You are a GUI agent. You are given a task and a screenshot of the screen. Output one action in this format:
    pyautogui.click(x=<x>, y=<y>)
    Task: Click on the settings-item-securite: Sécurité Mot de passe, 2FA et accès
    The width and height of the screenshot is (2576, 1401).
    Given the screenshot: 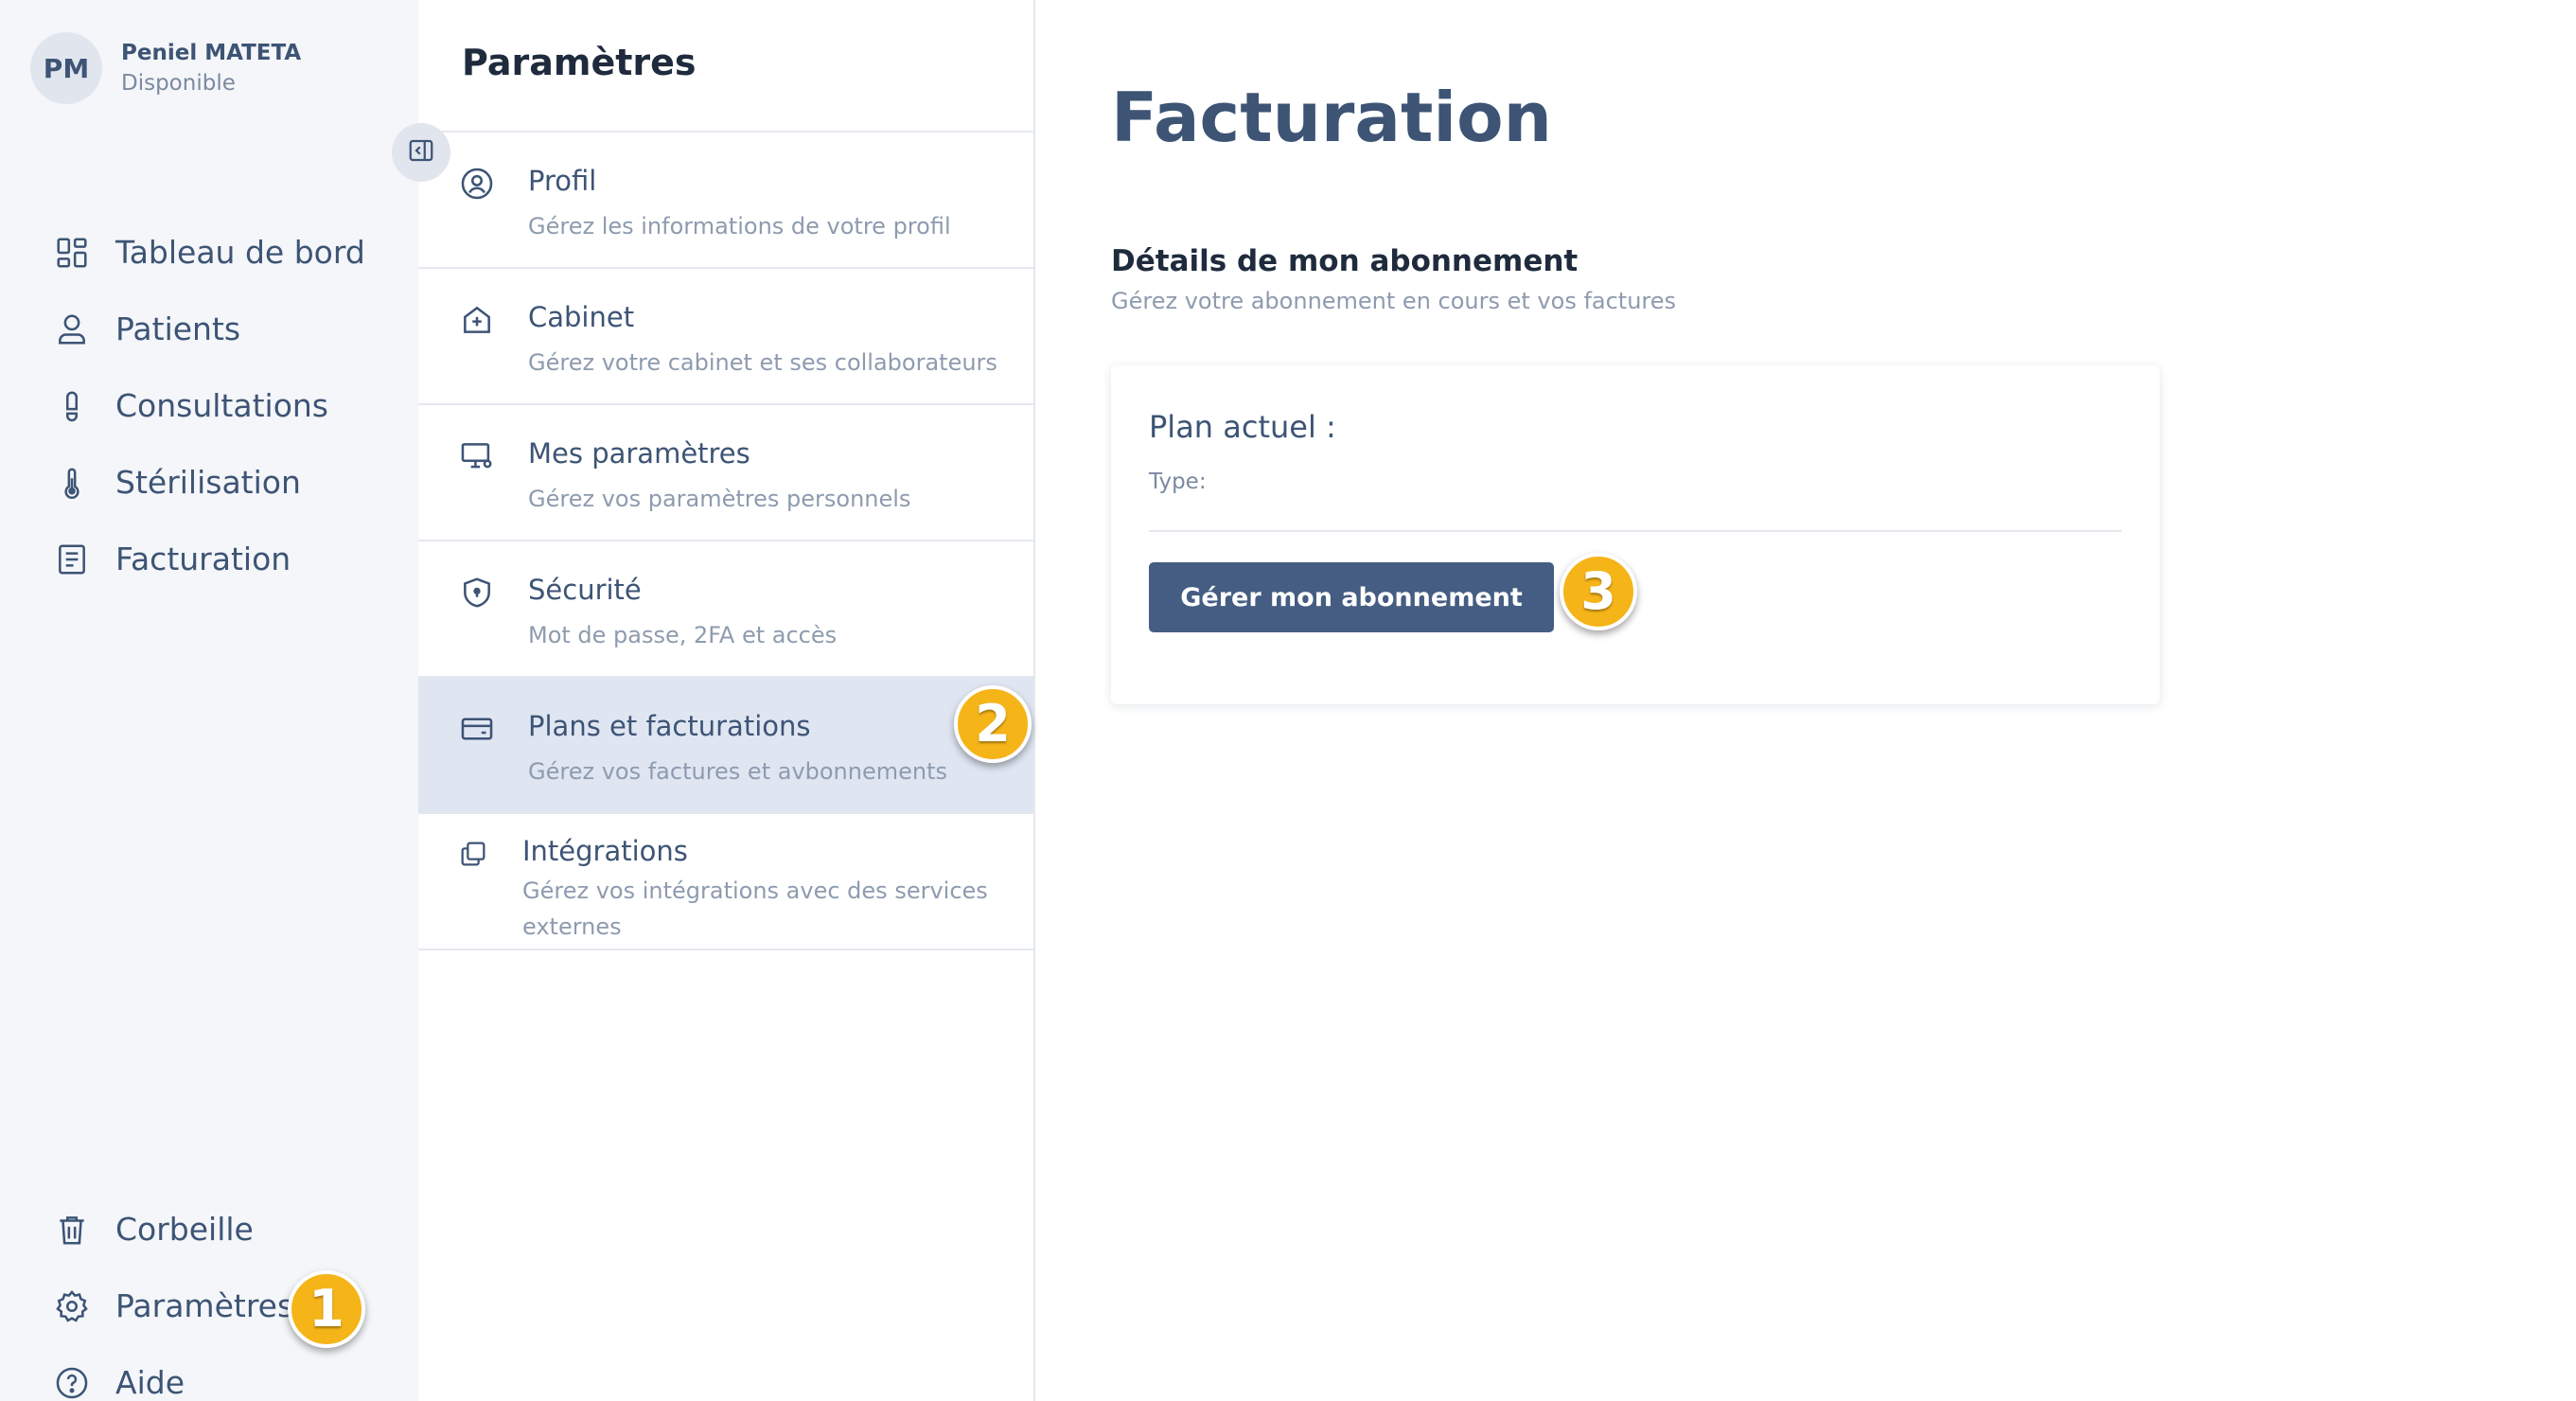 What is the action you would take?
    pyautogui.click(x=725, y=609)
    